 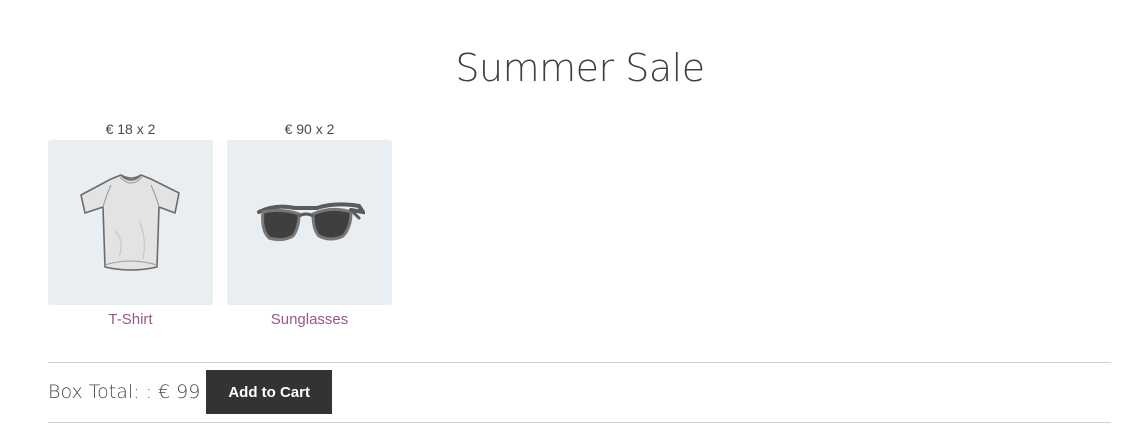 I want to click on product-list: € 18 x 2 T-Shirt € 90 x 2 Sunglasses, so click(x=220, y=223).